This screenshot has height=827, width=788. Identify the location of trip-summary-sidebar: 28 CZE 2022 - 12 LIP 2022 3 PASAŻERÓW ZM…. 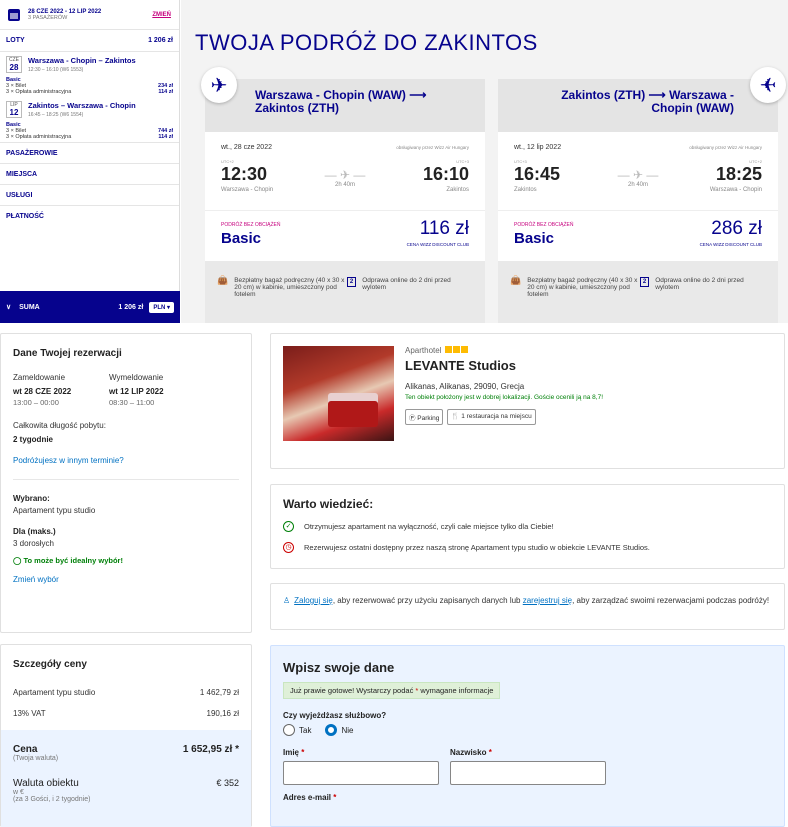
(90, 161).